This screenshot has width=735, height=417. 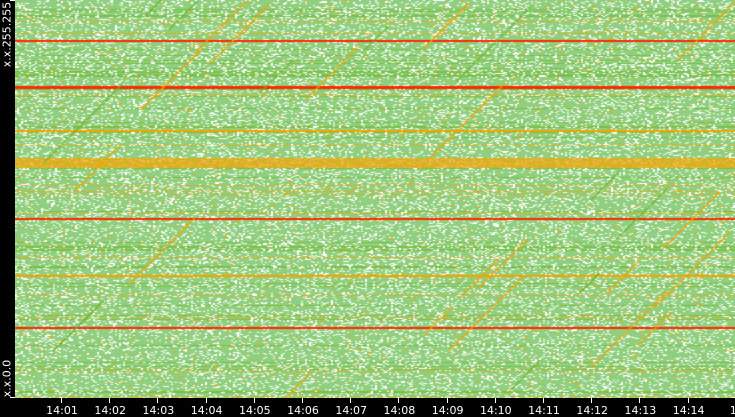 What do you see at coordinates (12, 397) in the screenshot?
I see `y-tick-bottom` at bounding box center [12, 397].